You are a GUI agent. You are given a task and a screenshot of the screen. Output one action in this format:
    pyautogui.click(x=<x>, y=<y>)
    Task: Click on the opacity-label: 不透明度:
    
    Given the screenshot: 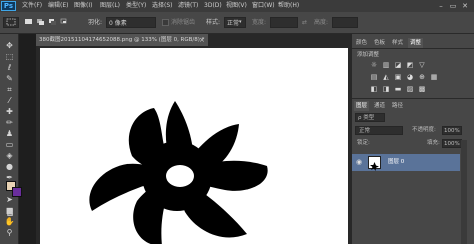 What is the action you would take?
    pyautogui.click(x=424, y=130)
    